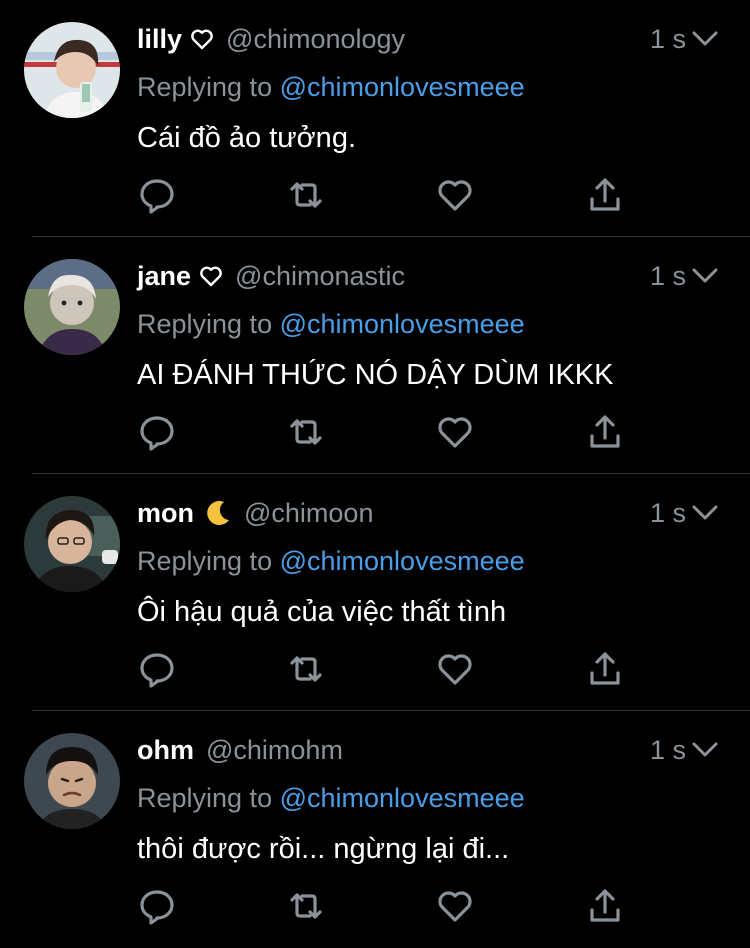 This screenshot has width=750, height=948. I want to click on username-handle: @chimonology, so click(315, 39).